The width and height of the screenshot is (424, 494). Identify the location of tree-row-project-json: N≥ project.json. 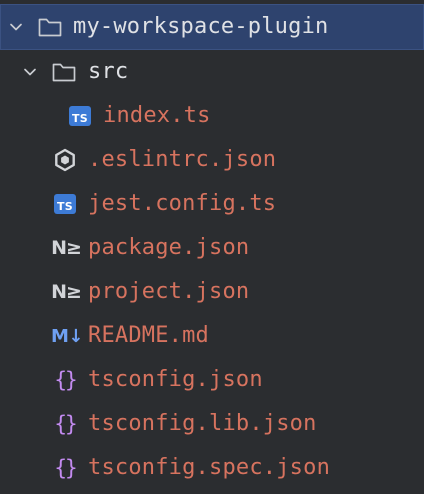
(212, 292).